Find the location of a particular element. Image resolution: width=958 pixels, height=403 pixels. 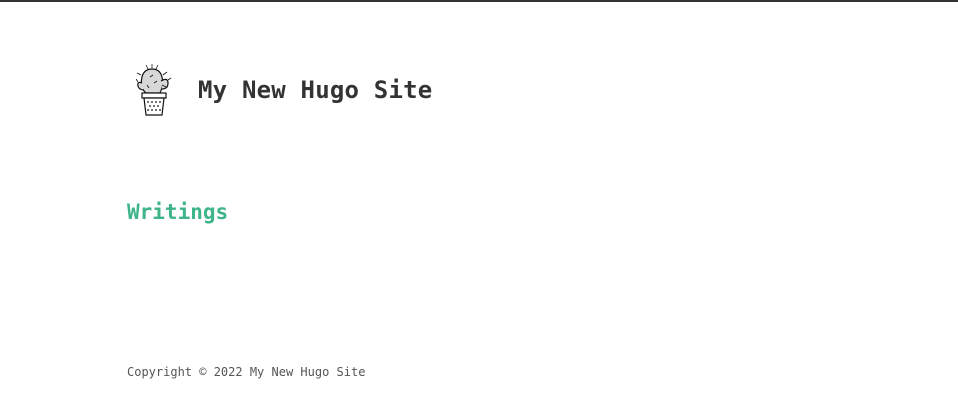

footer-copyright: Copyright © 2022 My New Hugo Site is located at coordinates (246, 372).